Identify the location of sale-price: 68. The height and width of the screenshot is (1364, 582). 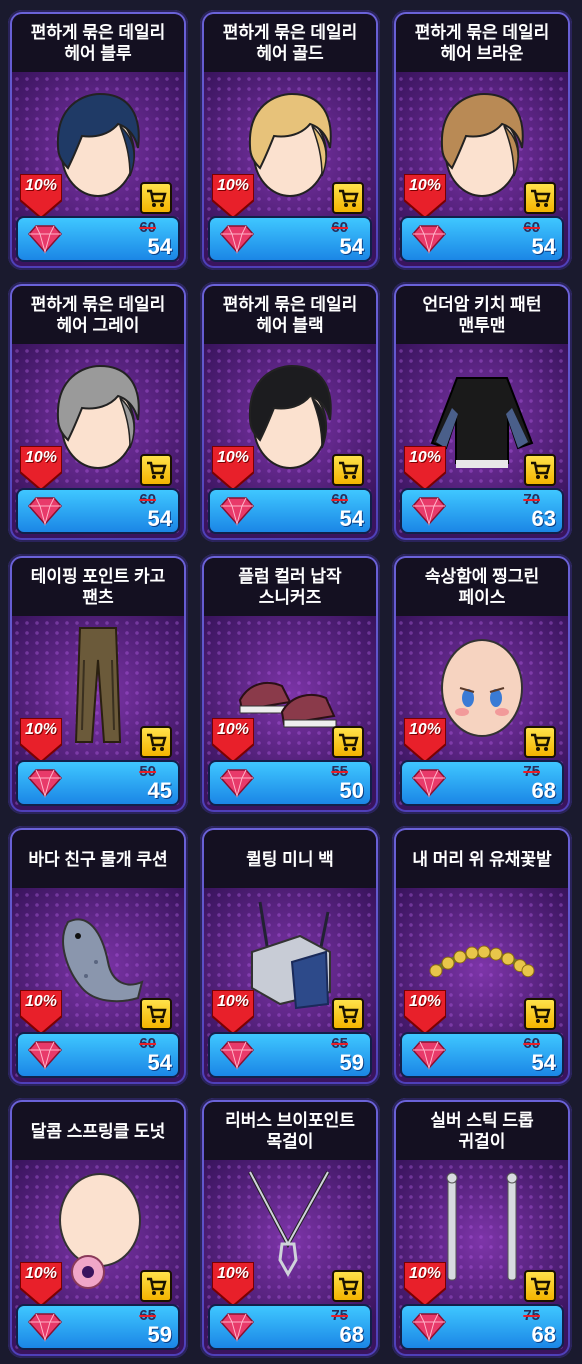
(543, 790).